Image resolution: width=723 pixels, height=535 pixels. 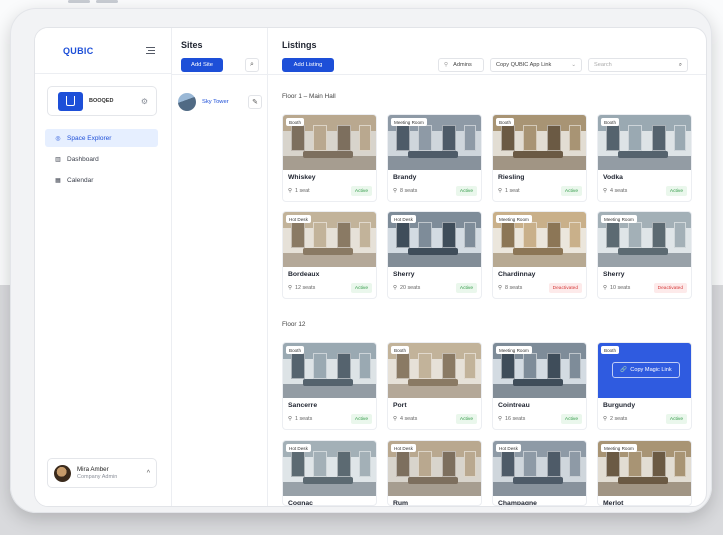 What do you see at coordinates (303, 405) in the screenshot?
I see `listing-name: Sancerre` at bounding box center [303, 405].